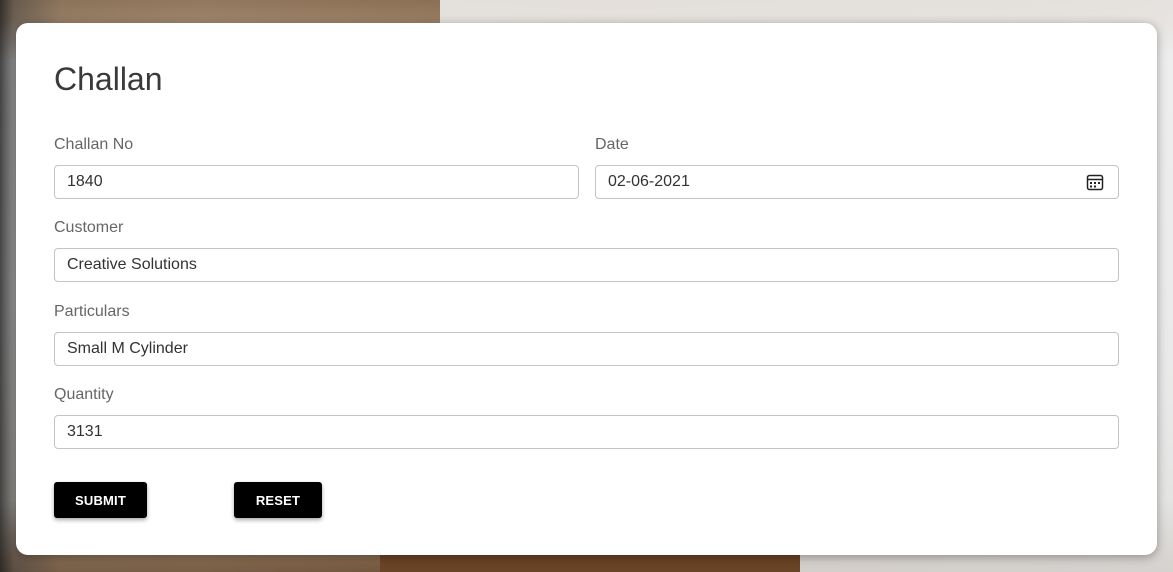  Describe the element at coordinates (857, 182) in the screenshot. I see `date-input: 02-06-2021` at that location.